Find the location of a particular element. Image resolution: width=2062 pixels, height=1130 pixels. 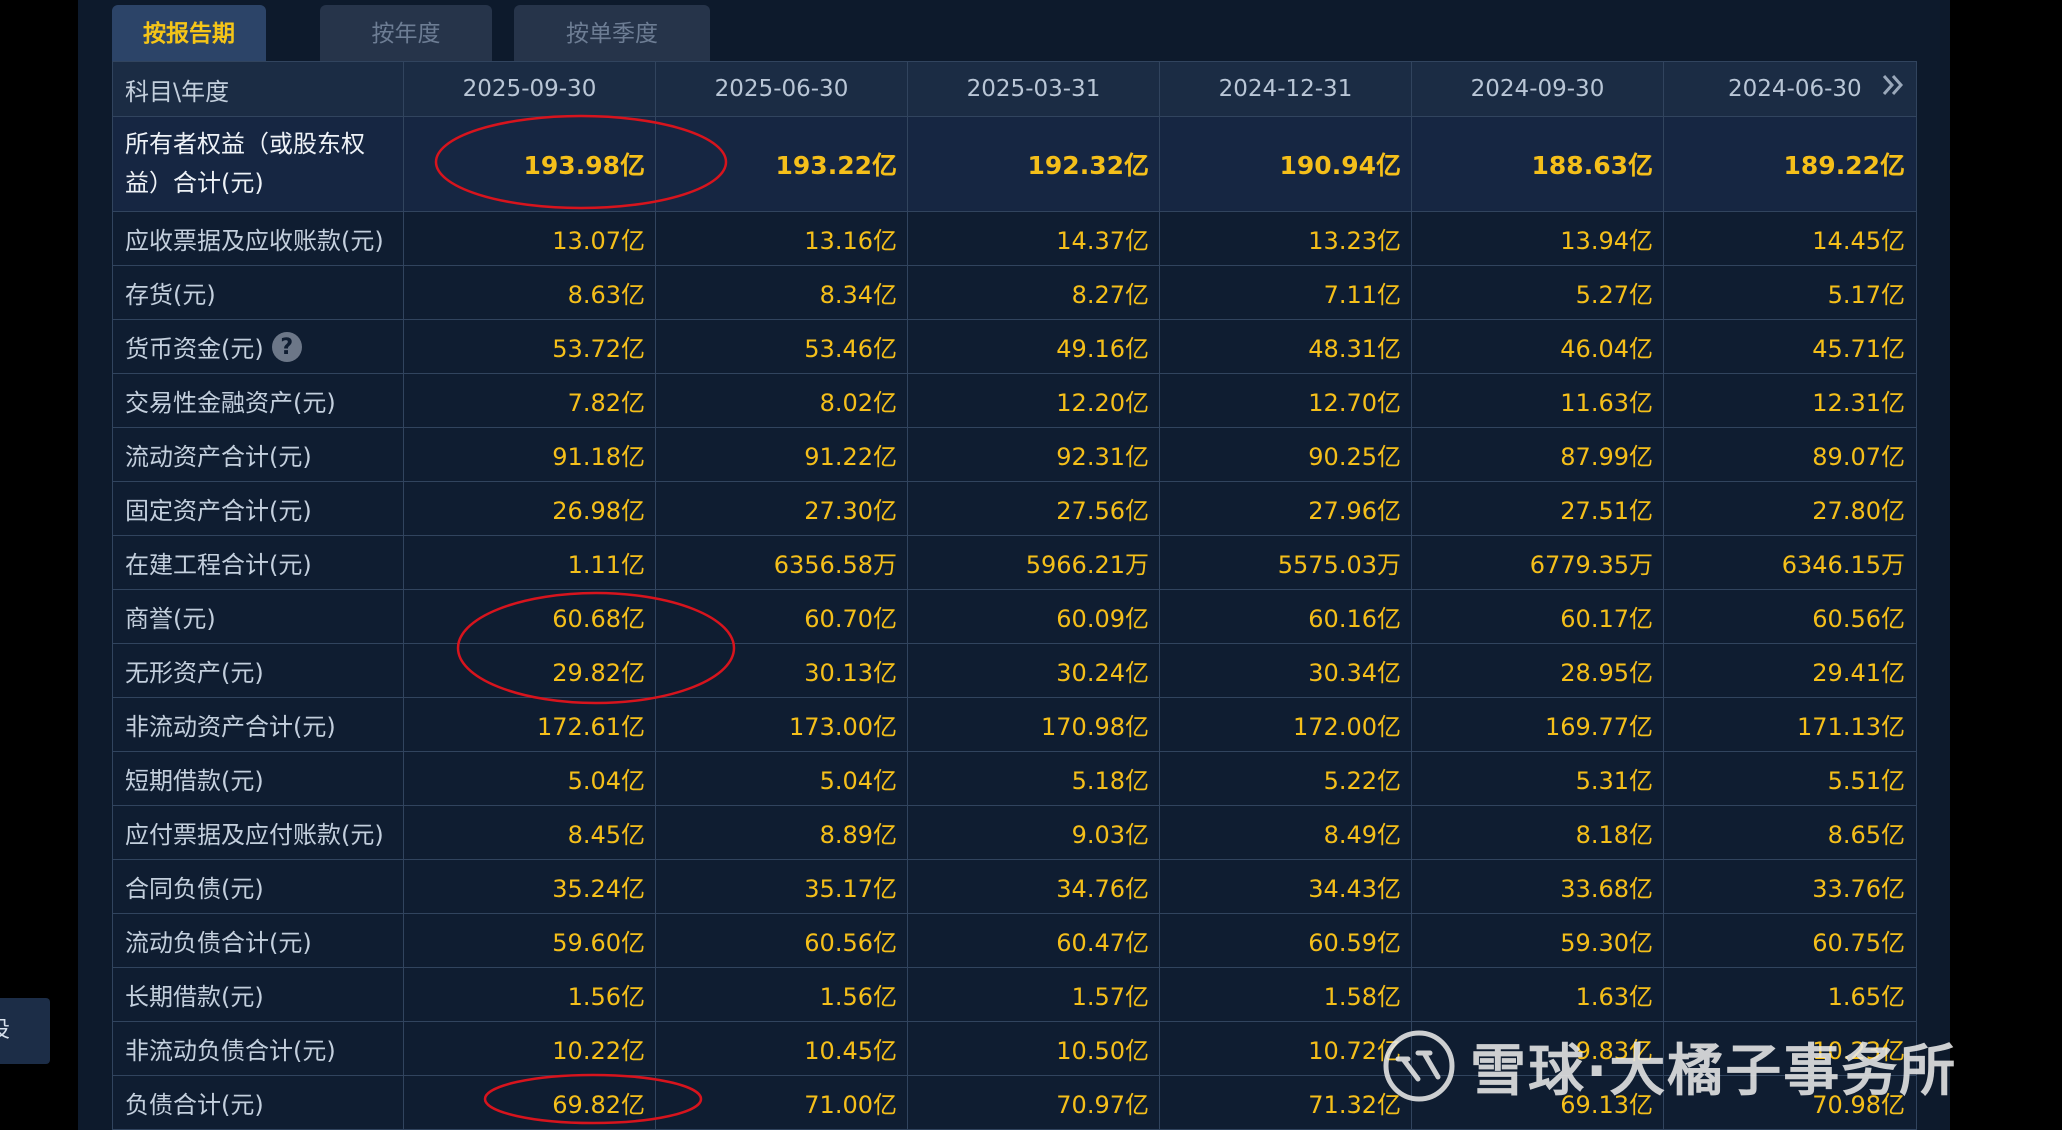

table-cell: 1.63亿 is located at coordinates (1538, 994).